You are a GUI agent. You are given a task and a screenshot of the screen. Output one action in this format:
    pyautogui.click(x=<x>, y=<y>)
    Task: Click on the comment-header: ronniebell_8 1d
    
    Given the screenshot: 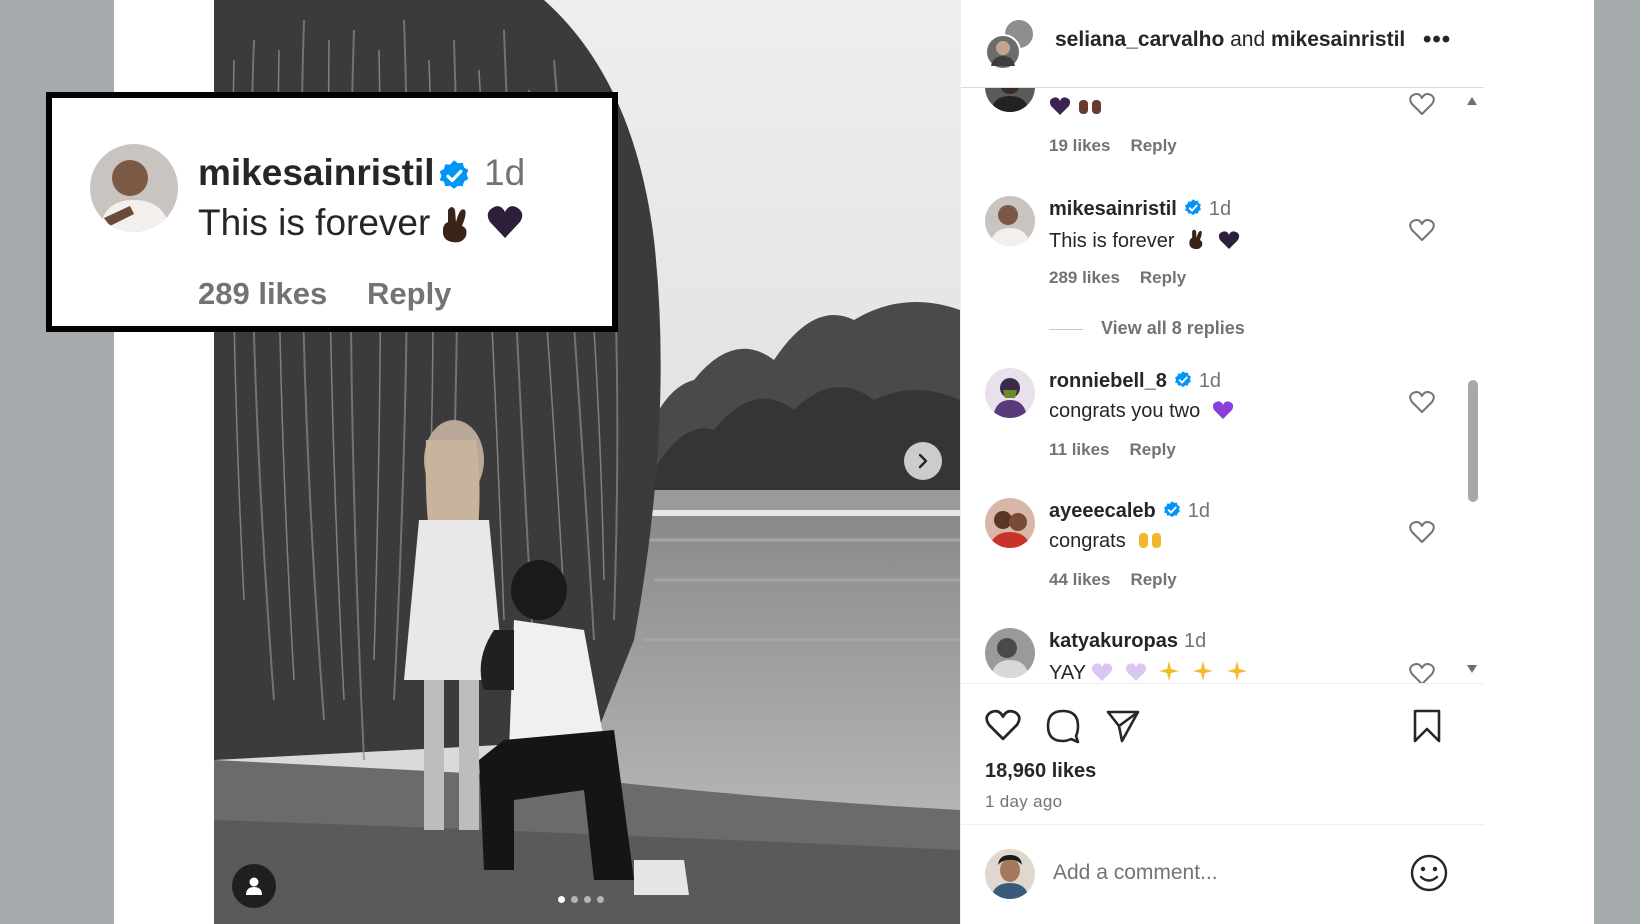 What is the action you would take?
    pyautogui.click(x=1135, y=383)
    